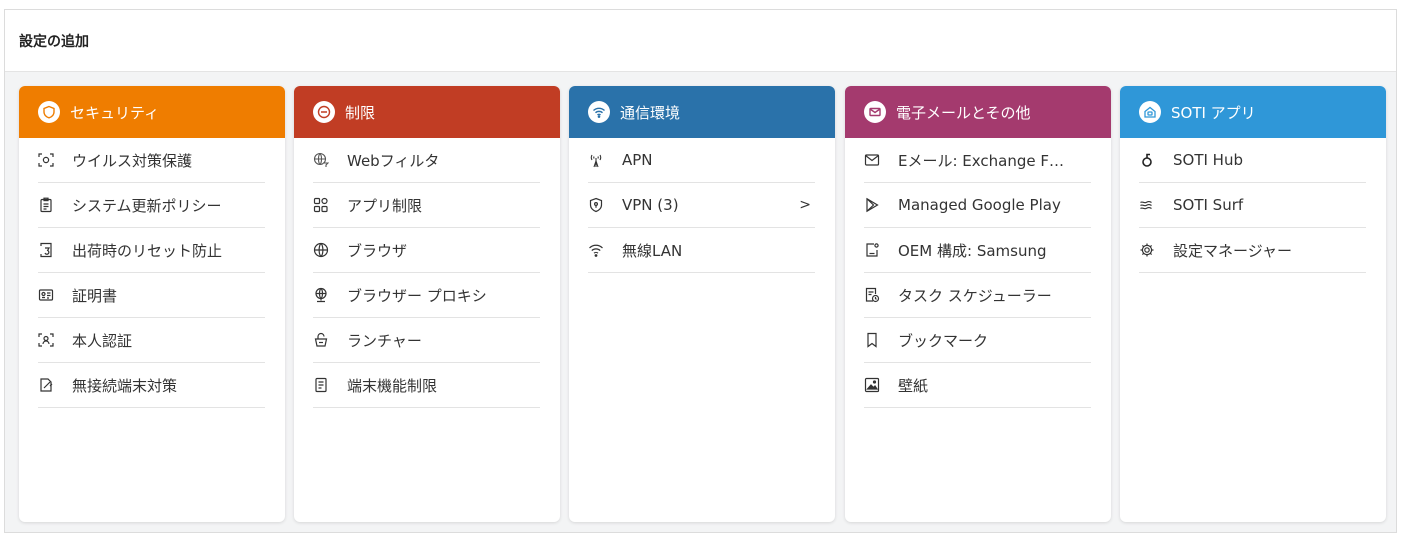 Image resolution: width=1406 pixels, height=540 pixels. I want to click on config-item-task-scheduler: タスク スケジューラー, so click(977, 295).